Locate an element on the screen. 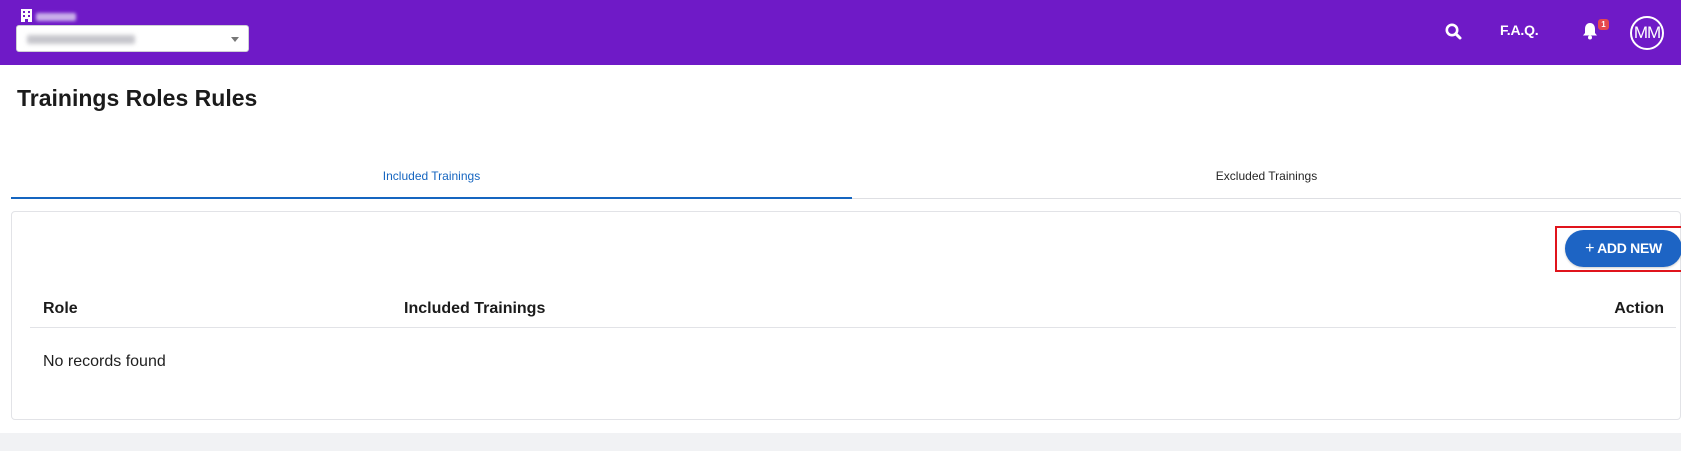 The image size is (1681, 451). building-icon is located at coordinates (26, 15).